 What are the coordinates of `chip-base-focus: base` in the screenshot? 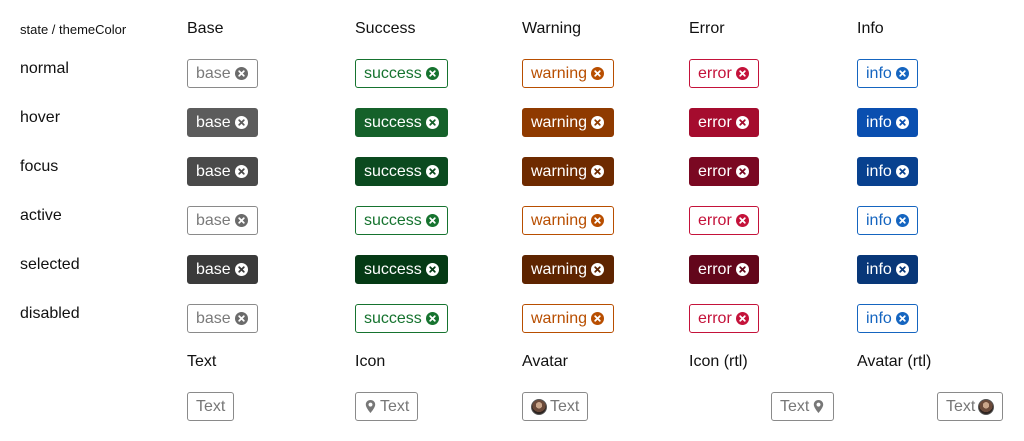 It's located at (222, 171).